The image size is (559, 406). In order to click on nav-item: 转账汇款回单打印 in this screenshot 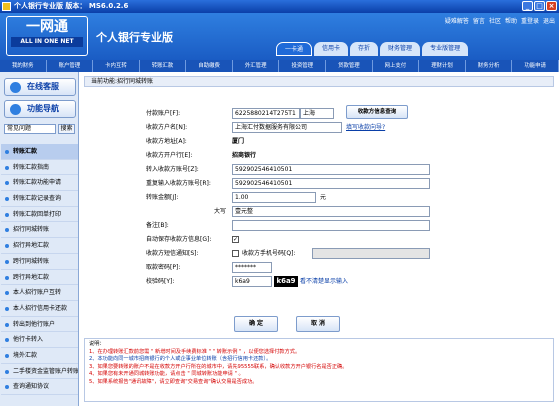, I will do `click(39, 215)`.